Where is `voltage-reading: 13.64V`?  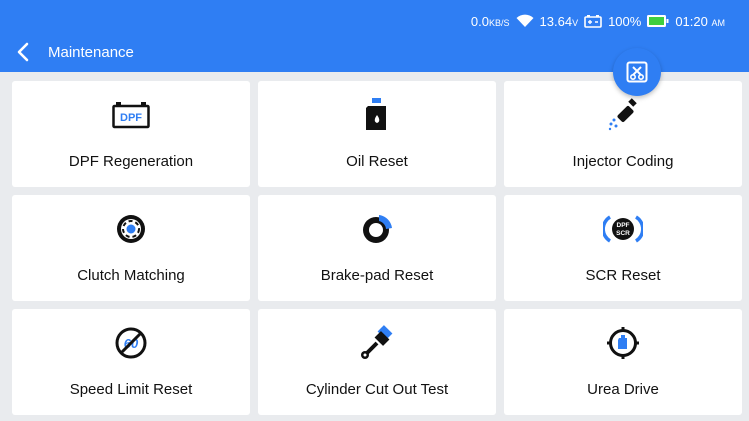
voltage-reading: 13.64V is located at coordinates (559, 21).